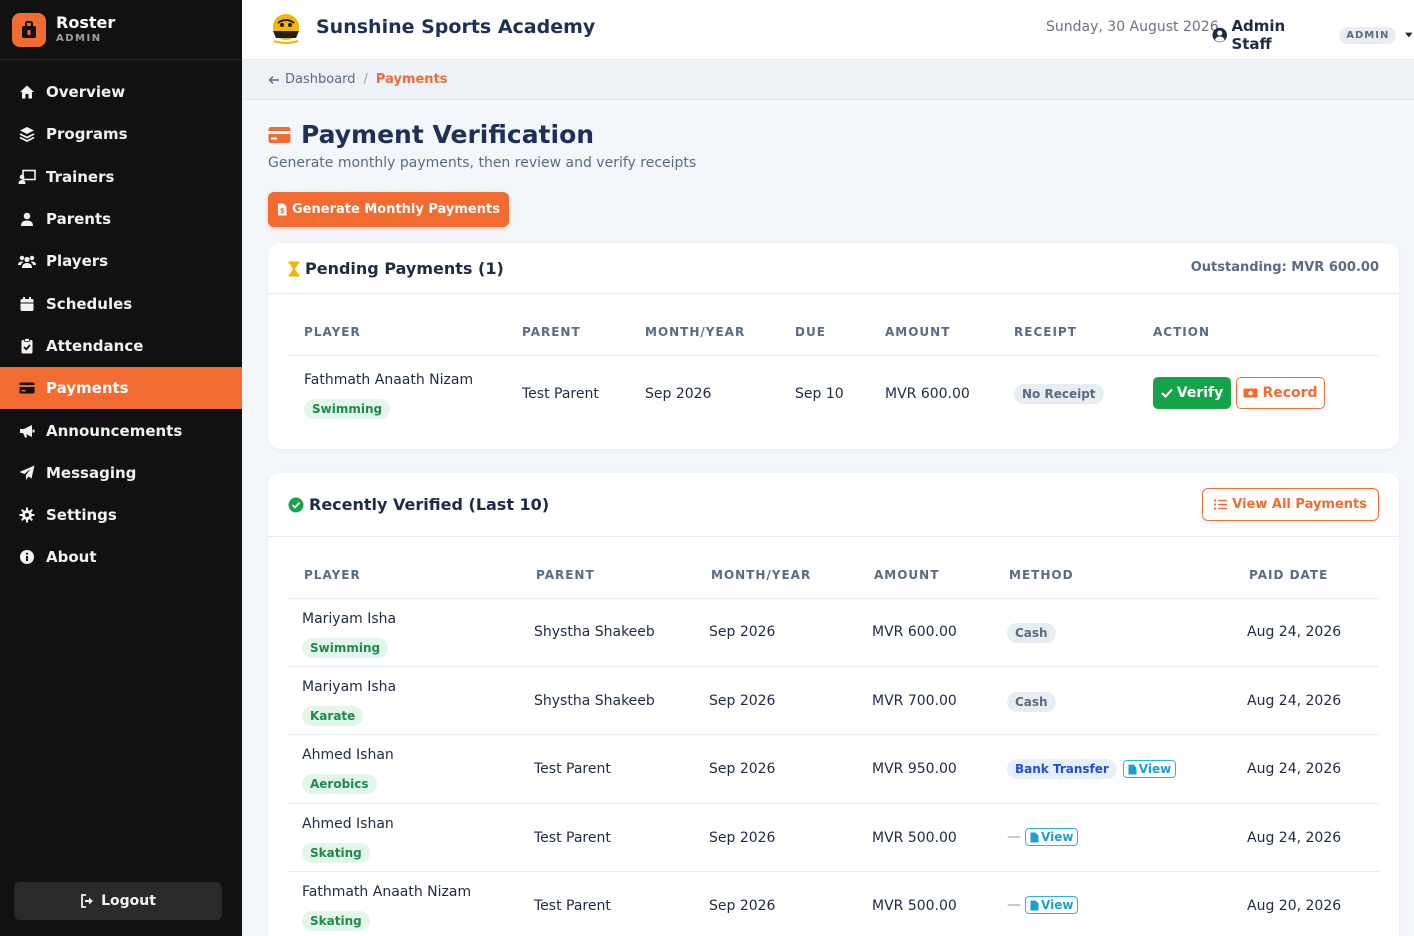  What do you see at coordinates (27, 515) in the screenshot?
I see `gear-icon` at bounding box center [27, 515].